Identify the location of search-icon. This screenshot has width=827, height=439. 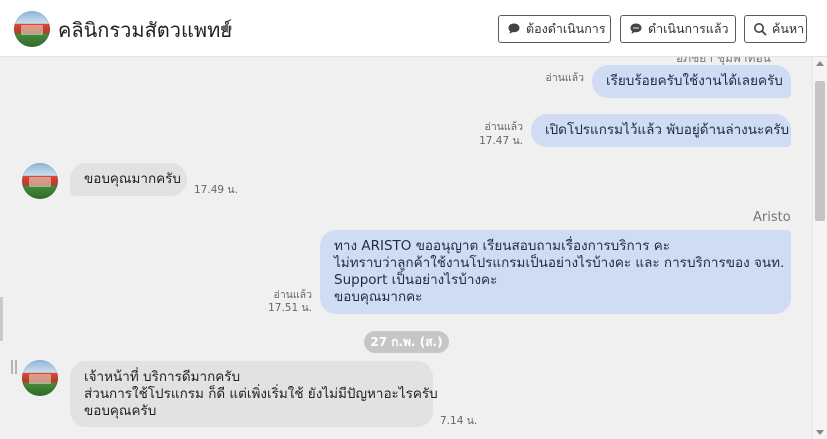
(760, 29).